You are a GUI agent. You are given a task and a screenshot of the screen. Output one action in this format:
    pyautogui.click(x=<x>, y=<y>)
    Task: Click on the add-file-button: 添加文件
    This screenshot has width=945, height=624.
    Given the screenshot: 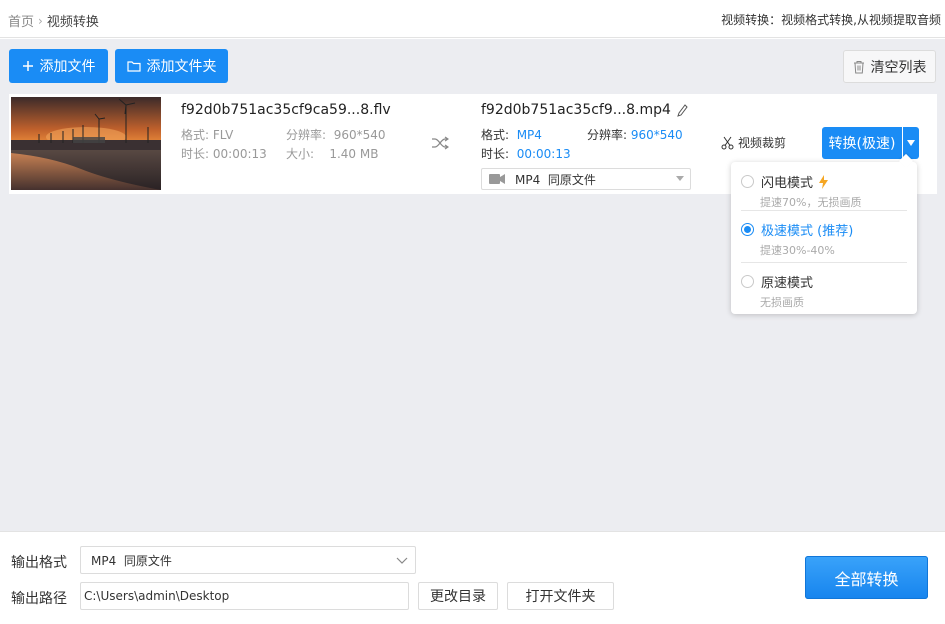 What is the action you would take?
    pyautogui.click(x=58, y=66)
    